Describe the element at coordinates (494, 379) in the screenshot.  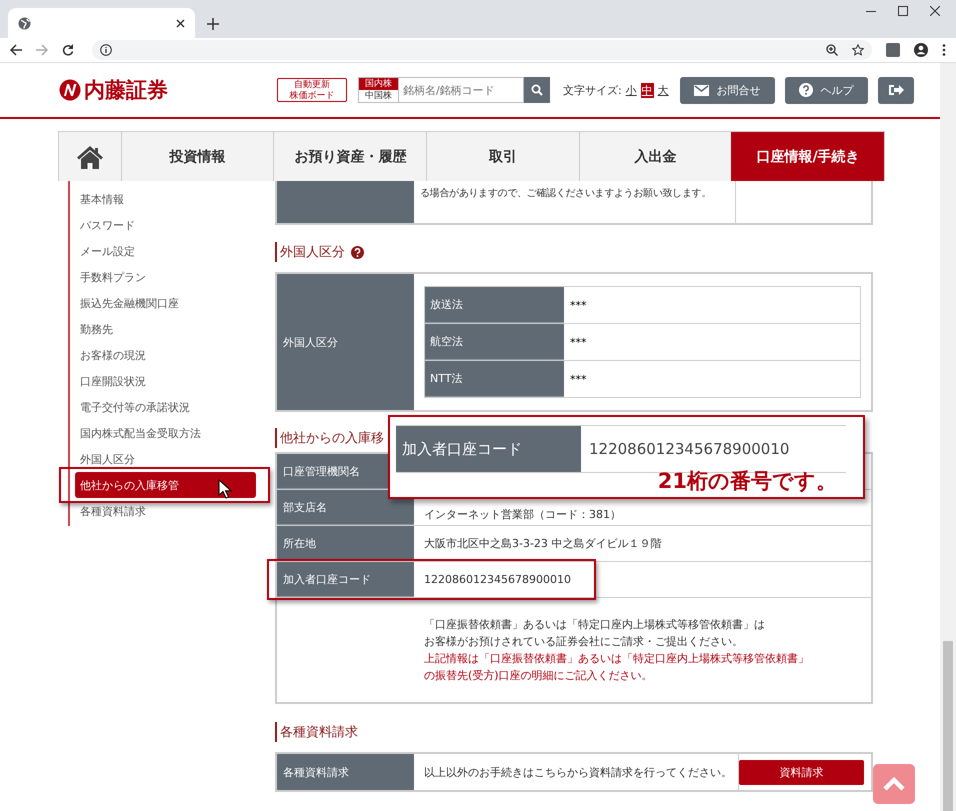
I see `label-cell: NTT法` at that location.